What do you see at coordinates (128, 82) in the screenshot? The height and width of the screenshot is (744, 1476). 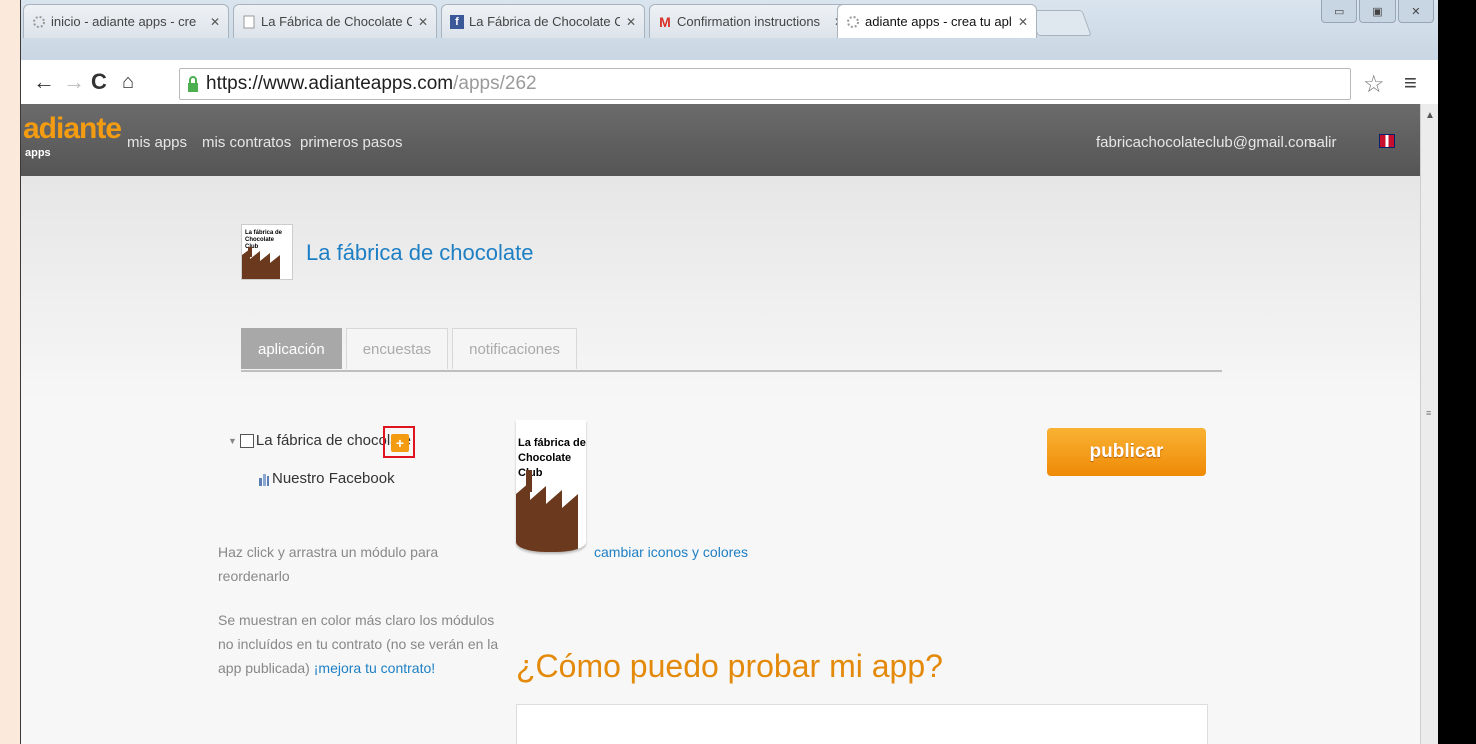 I see `home-icon: ⌂` at bounding box center [128, 82].